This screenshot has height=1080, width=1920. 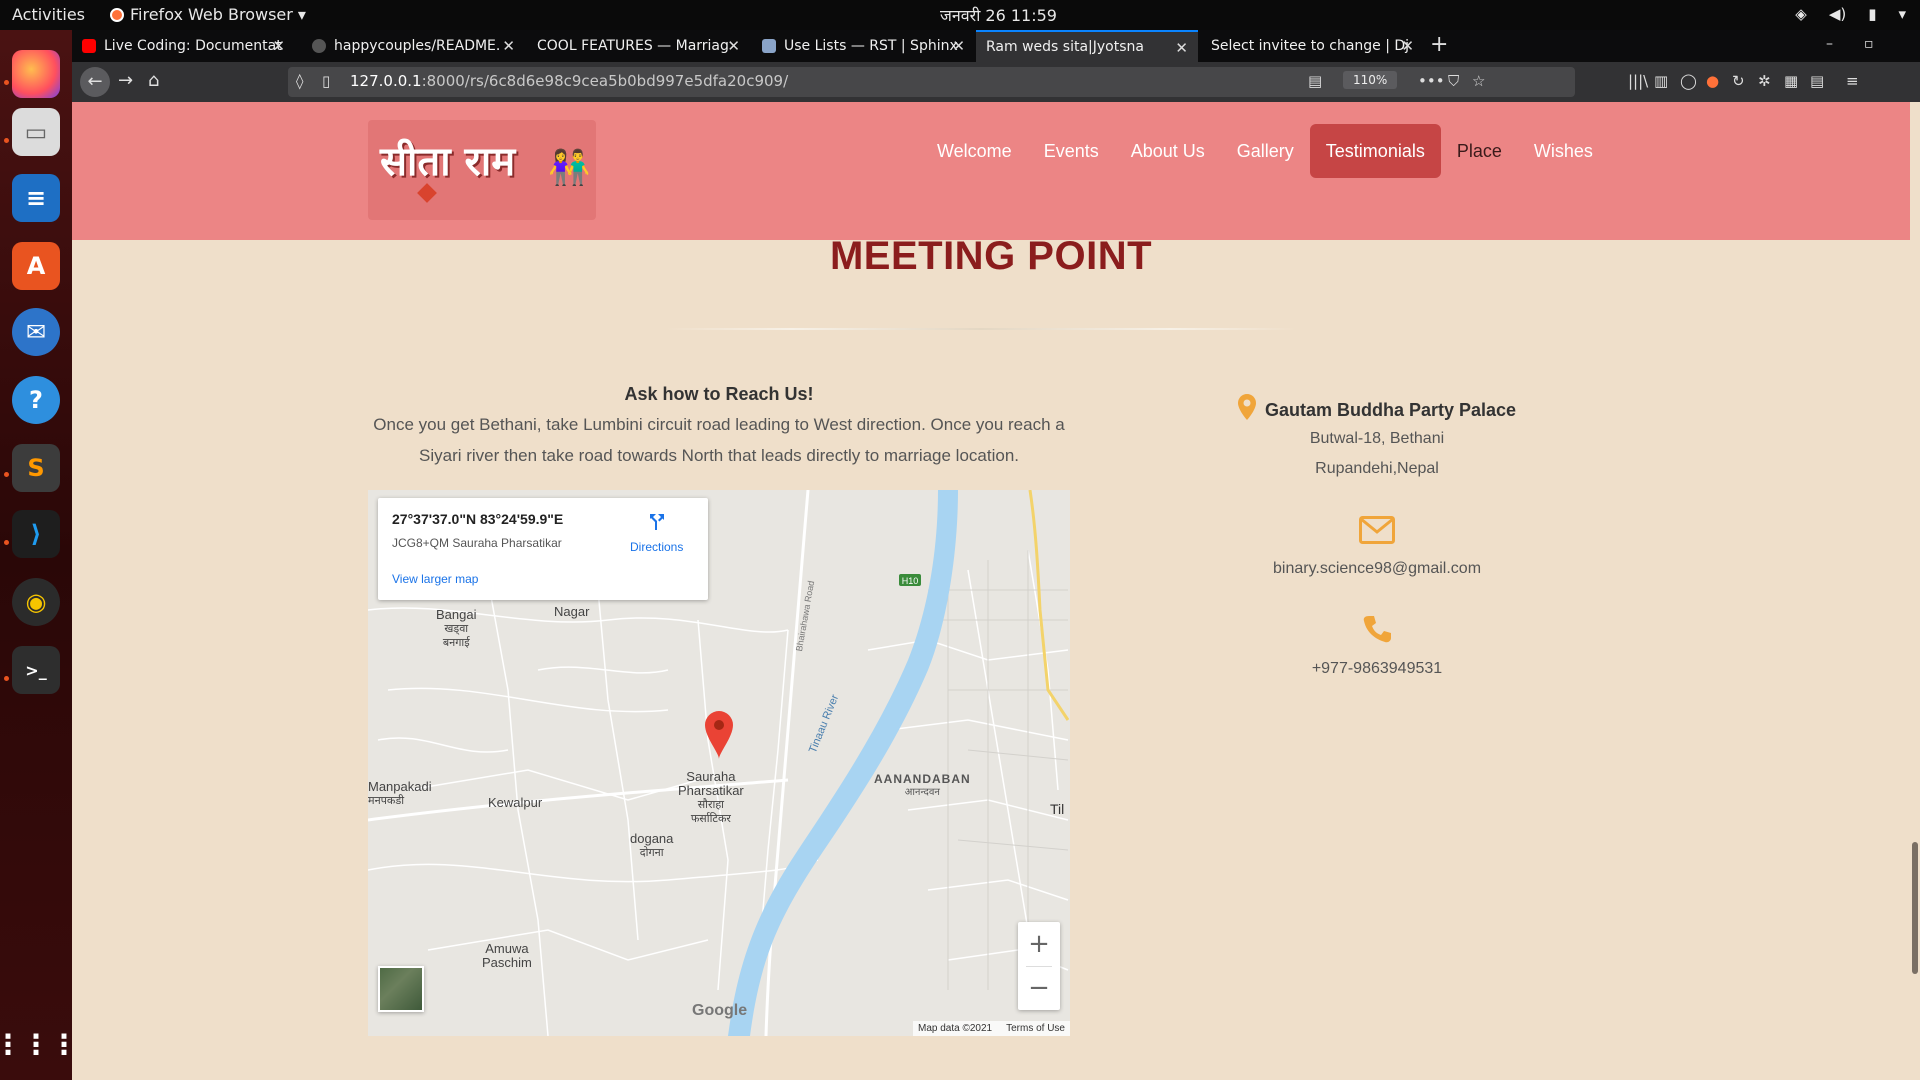 What do you see at coordinates (1829, 44) in the screenshot?
I see `minimize-button: –` at bounding box center [1829, 44].